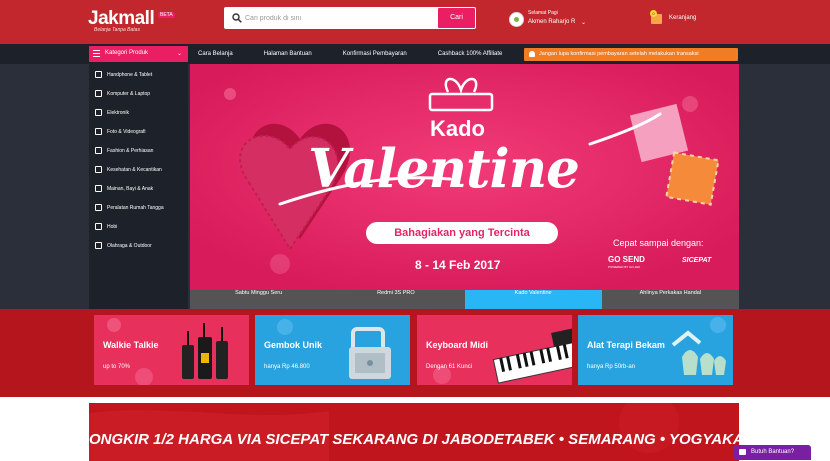 This screenshot has height=461, width=830. Describe the element at coordinates (258, 299) in the screenshot. I see `tab-sabtu-minggu-seru: Sabtu Minggu Seru` at that location.